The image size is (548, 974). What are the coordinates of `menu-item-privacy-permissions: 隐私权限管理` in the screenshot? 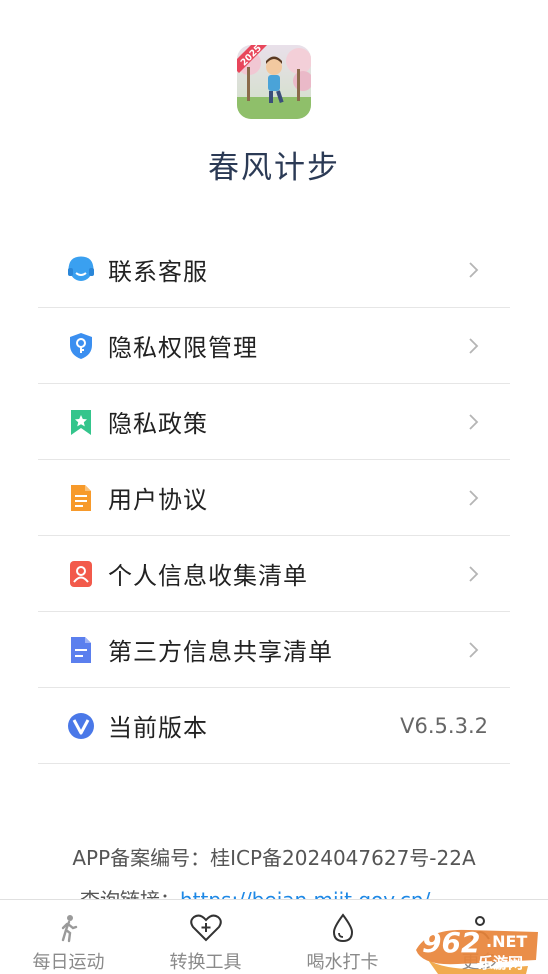 It's located at (274, 346).